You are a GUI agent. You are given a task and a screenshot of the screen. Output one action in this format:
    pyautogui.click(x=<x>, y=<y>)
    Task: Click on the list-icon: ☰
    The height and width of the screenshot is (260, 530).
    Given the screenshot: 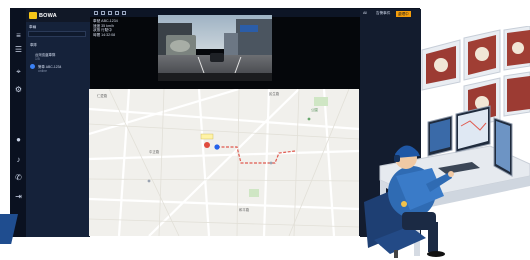 What is the action you would take?
    pyautogui.click(x=18, y=49)
    